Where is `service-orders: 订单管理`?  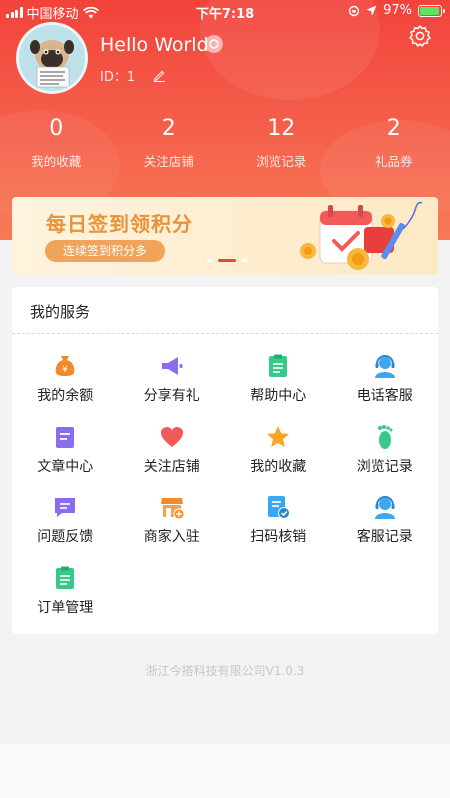
service-orders: 订单管理 is located at coordinates (65, 596).